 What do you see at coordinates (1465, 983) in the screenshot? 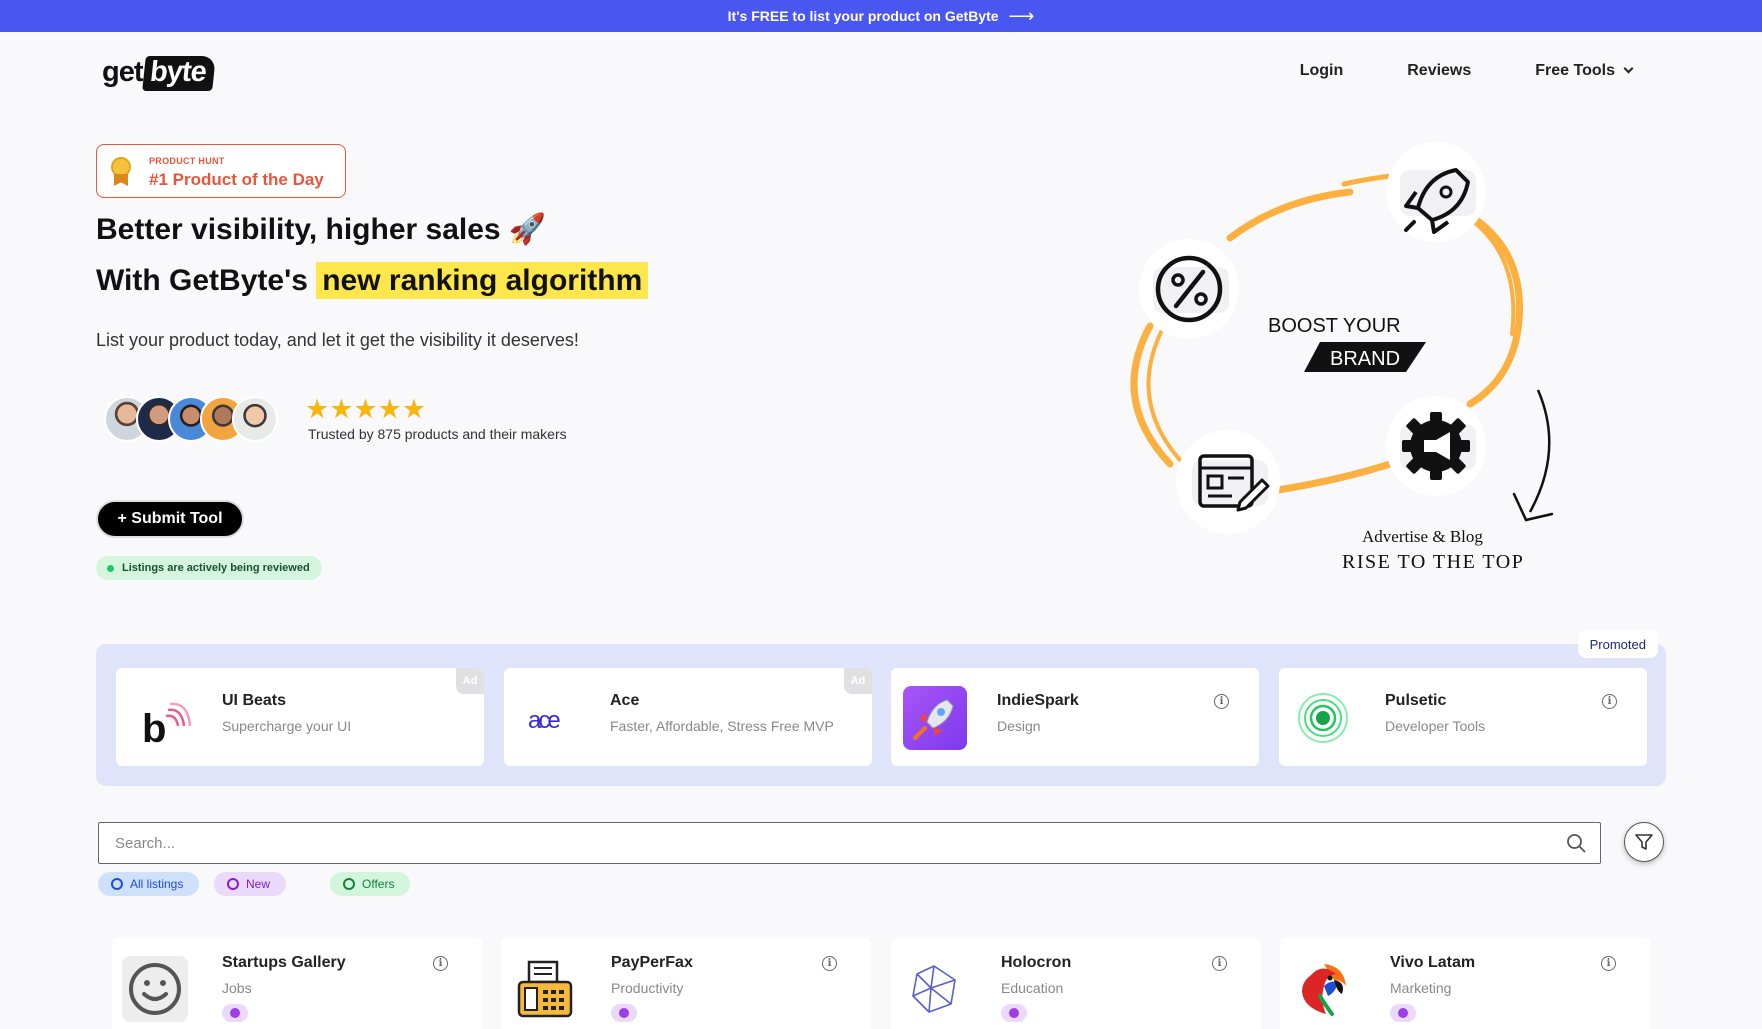
I see `listing-card-vivo-latam: Vivo Latam Marketing i` at bounding box center [1465, 983].